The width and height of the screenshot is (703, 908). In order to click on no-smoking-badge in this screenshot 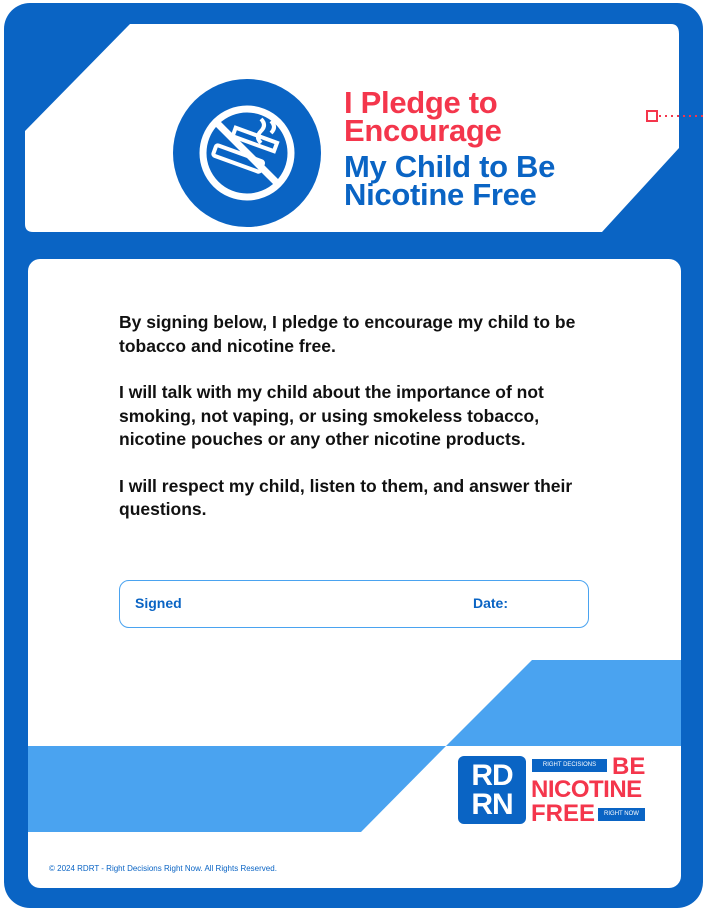, I will do `click(247, 153)`.